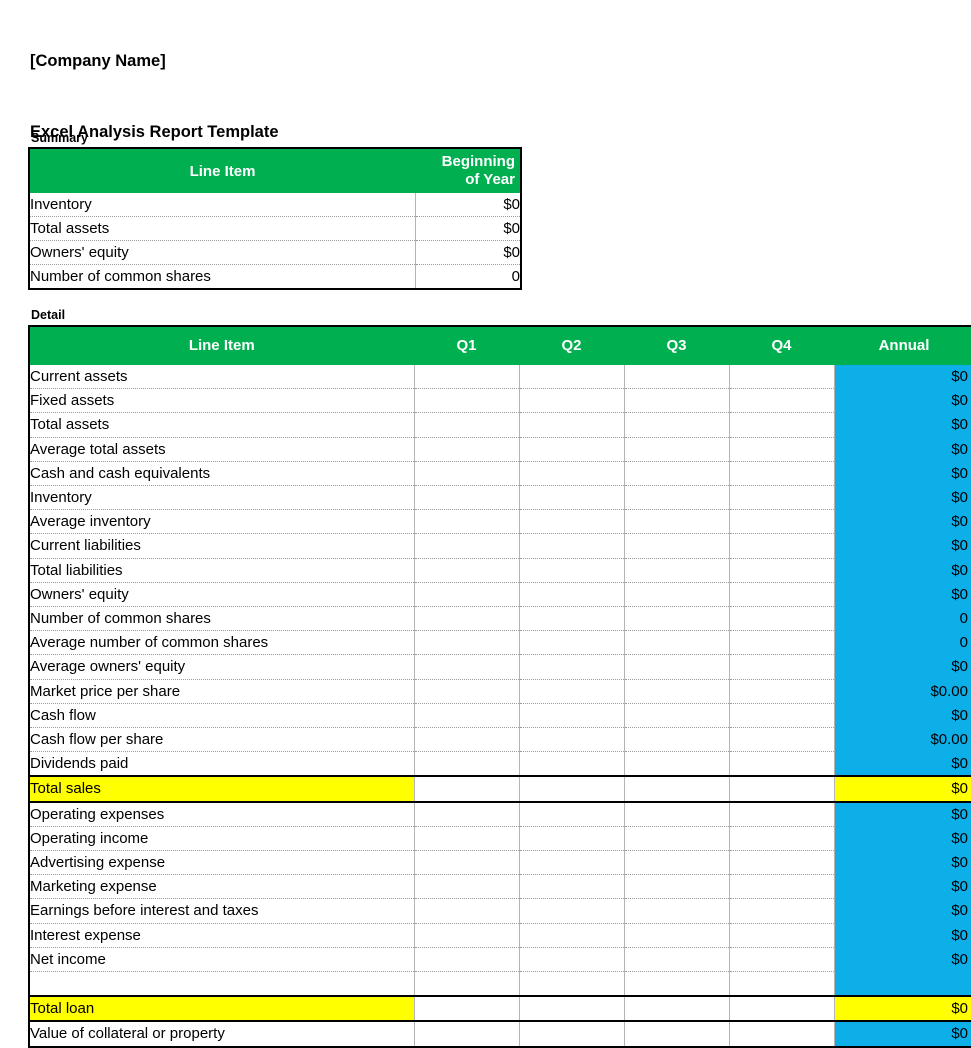 The width and height of the screenshot is (971, 1048). I want to click on detail-caption: Detail, so click(48, 315).